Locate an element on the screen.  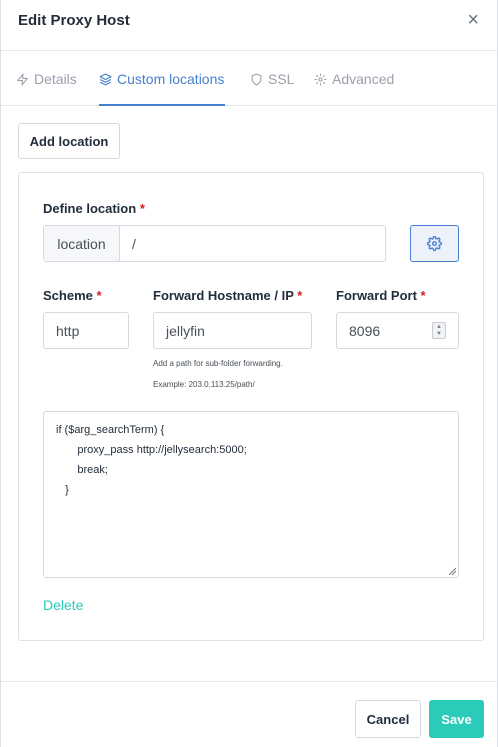
forward-port-label: Forward Port * is located at coordinates (381, 295).